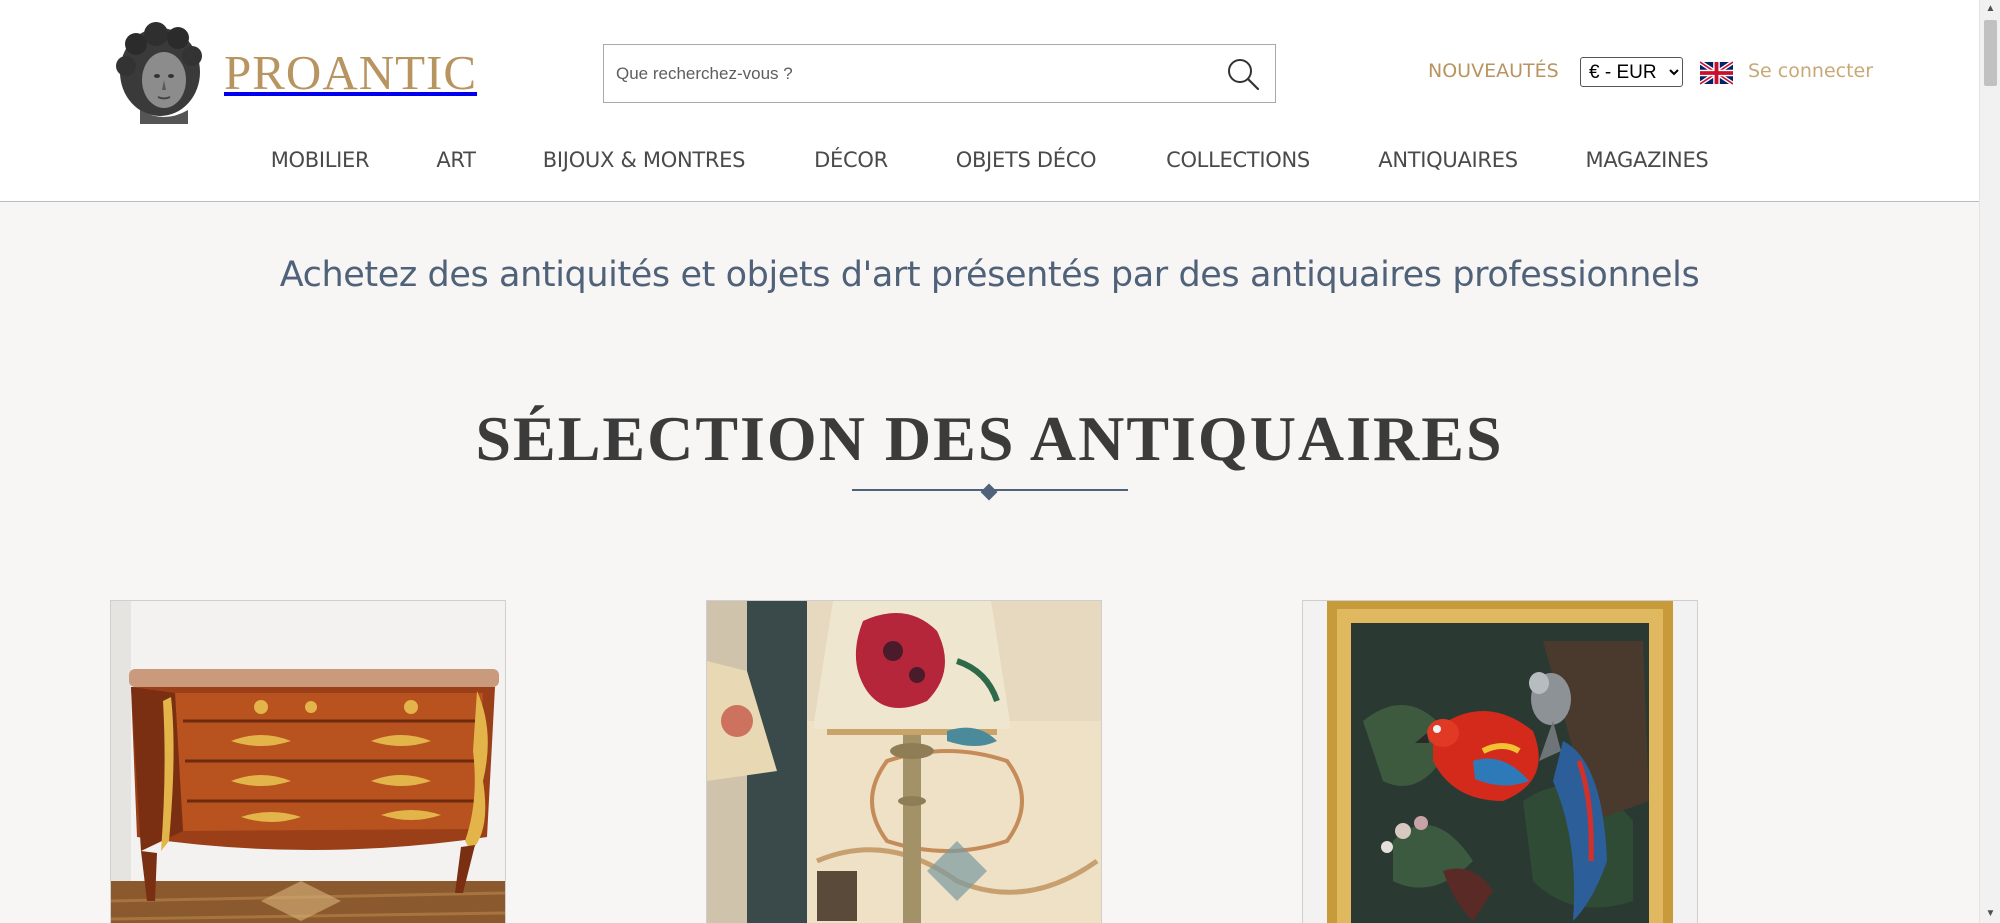  Describe the element at coordinates (1716, 73) in the screenshot. I see `uk-flag-icon` at that location.